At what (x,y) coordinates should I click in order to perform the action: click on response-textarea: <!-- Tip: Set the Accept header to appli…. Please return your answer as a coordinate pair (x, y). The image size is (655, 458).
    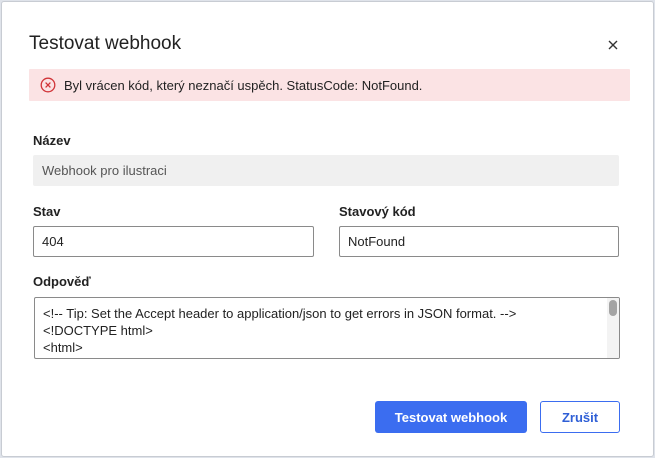
    Looking at the image, I should click on (327, 328).